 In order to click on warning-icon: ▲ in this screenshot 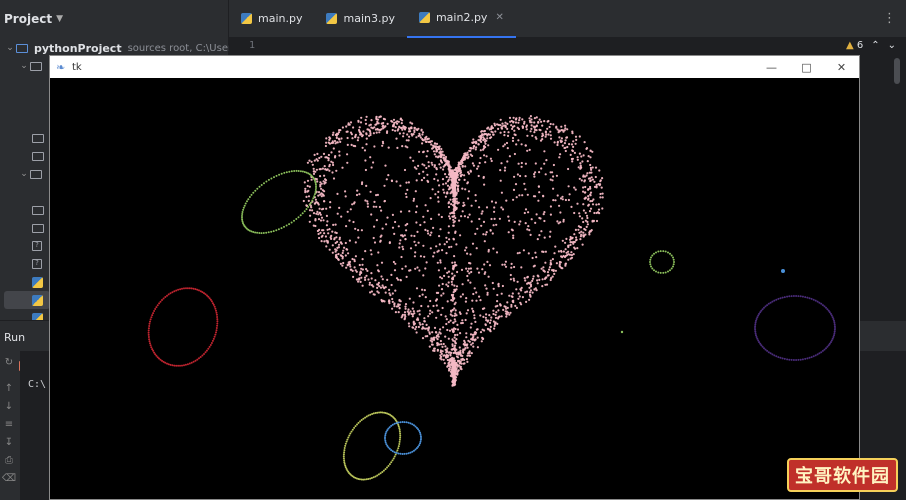, I will do `click(849, 45)`.